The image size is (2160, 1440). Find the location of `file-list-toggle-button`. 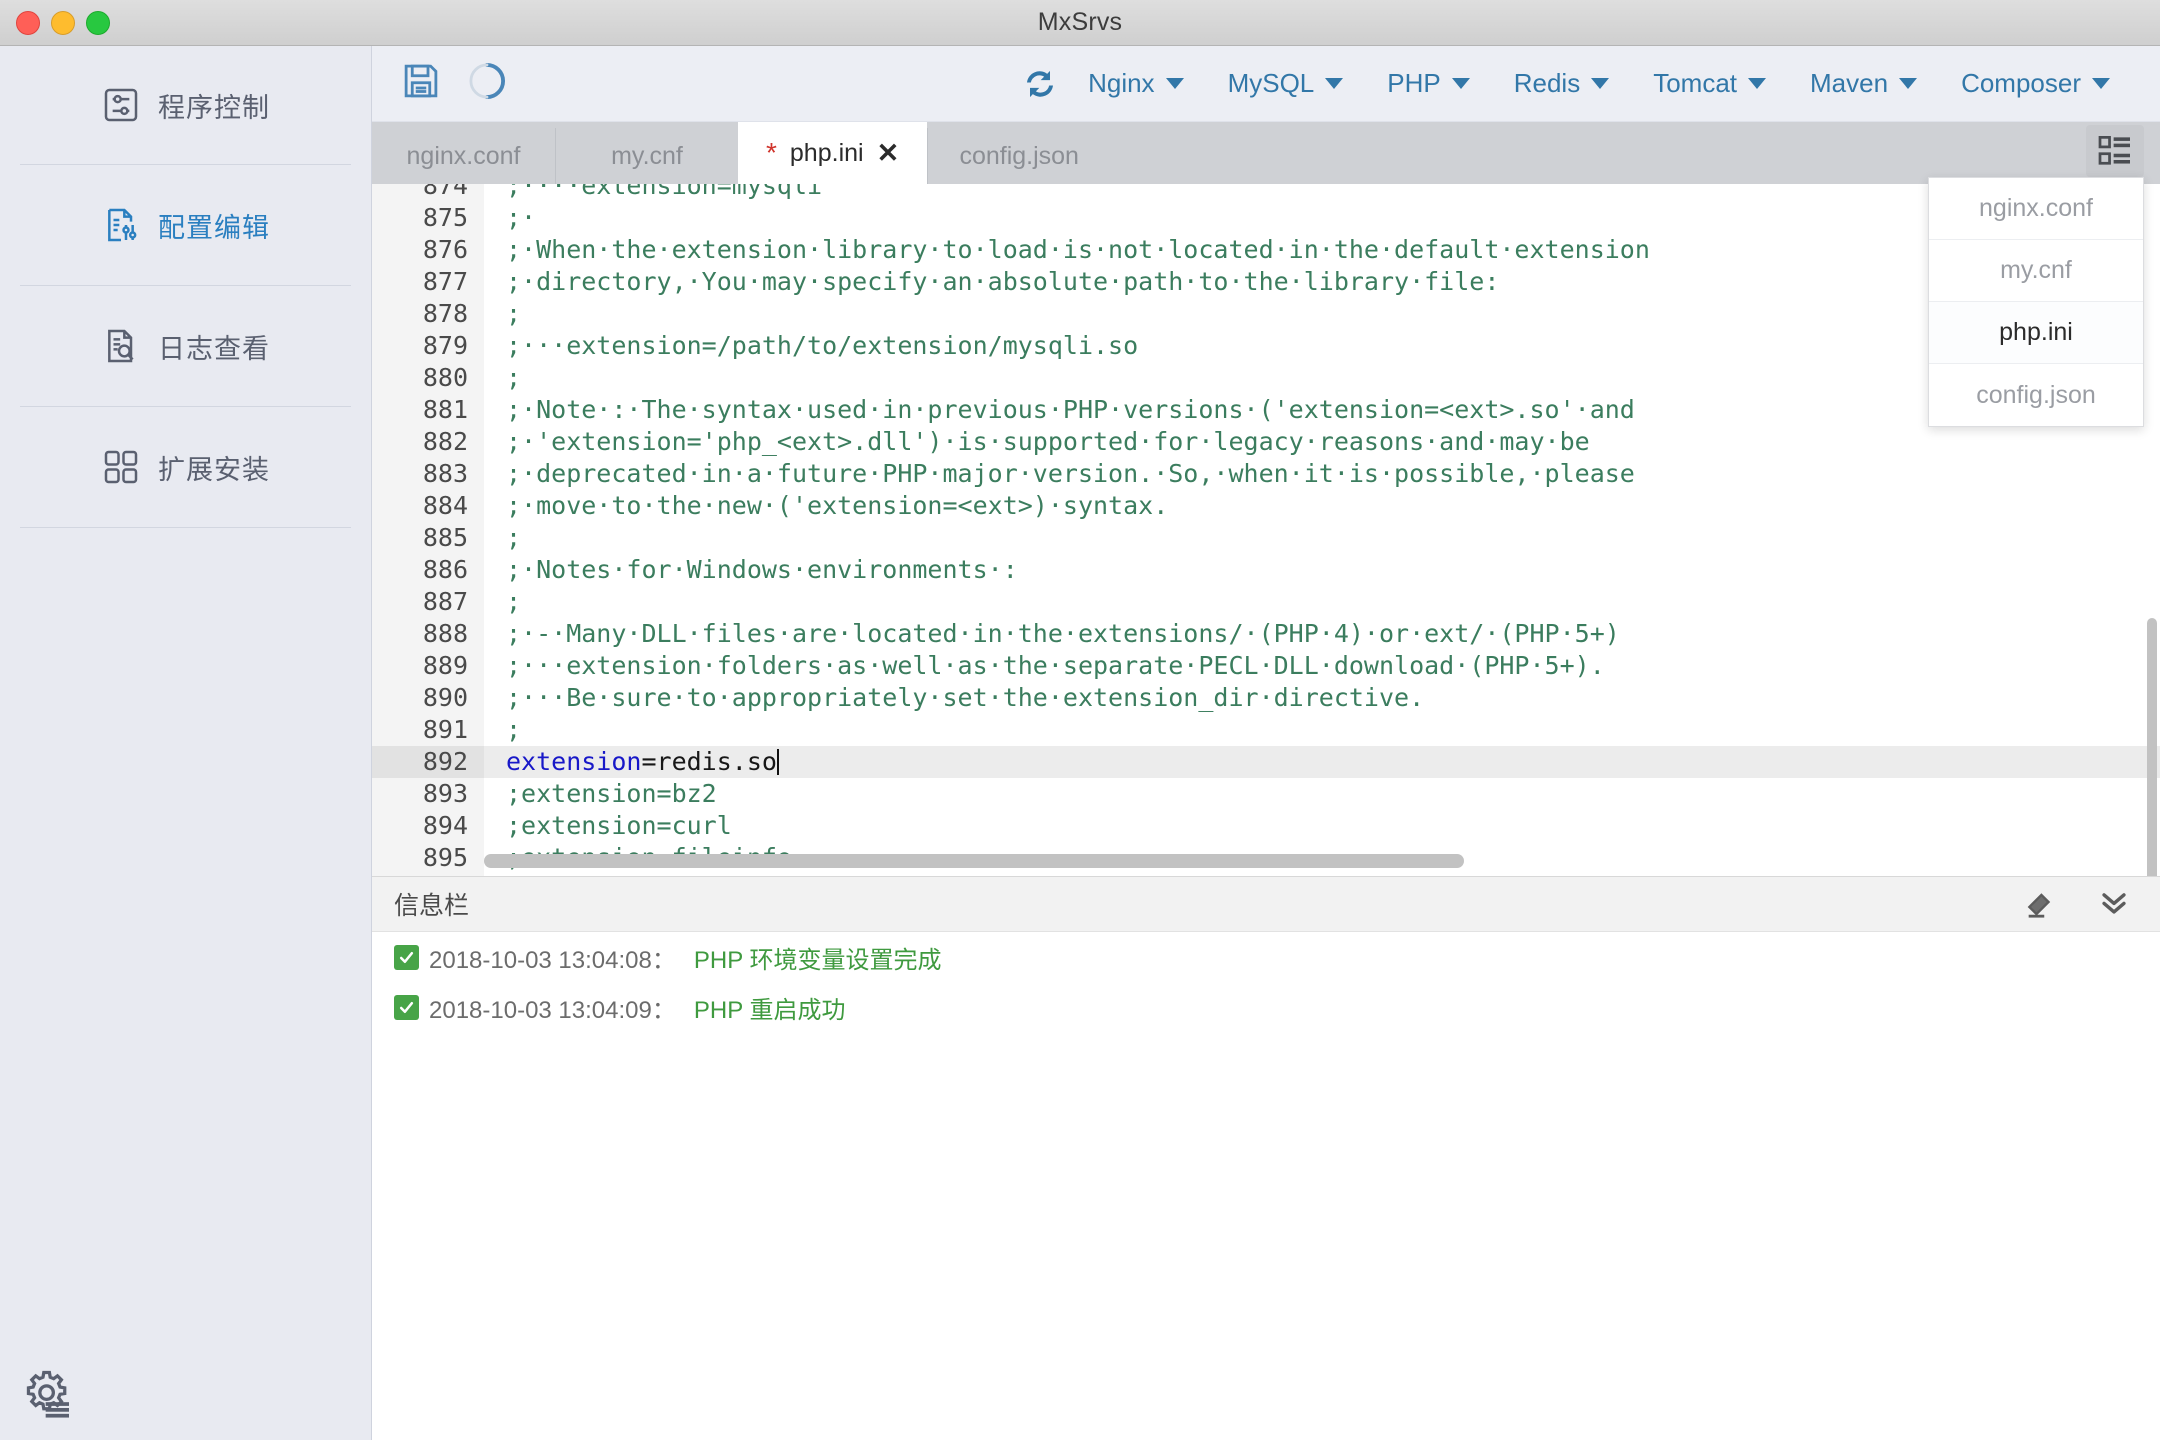

file-list-toggle-button is located at coordinates (2115, 151).